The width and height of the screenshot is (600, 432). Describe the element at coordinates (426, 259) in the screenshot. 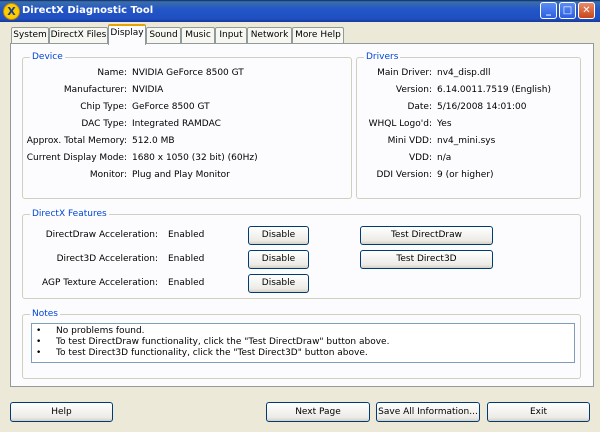

I see `test-direct3d-button: Test Direct3D` at that location.